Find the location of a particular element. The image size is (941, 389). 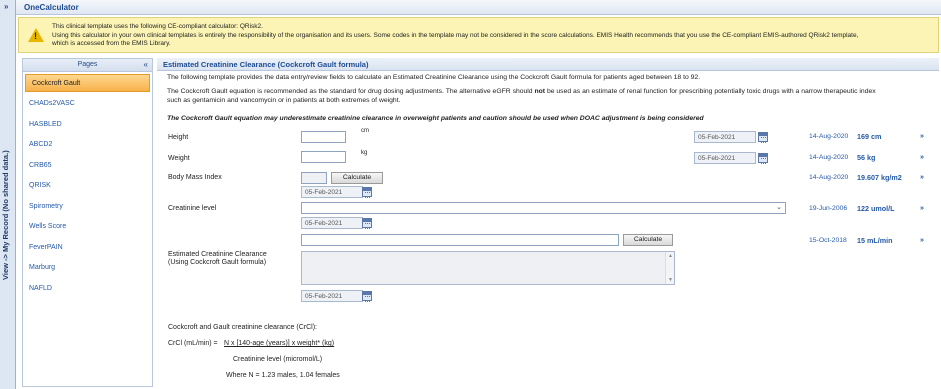

left-collapsed-panel: » View -> My Record (No shared data.) is located at coordinates (8, 194).